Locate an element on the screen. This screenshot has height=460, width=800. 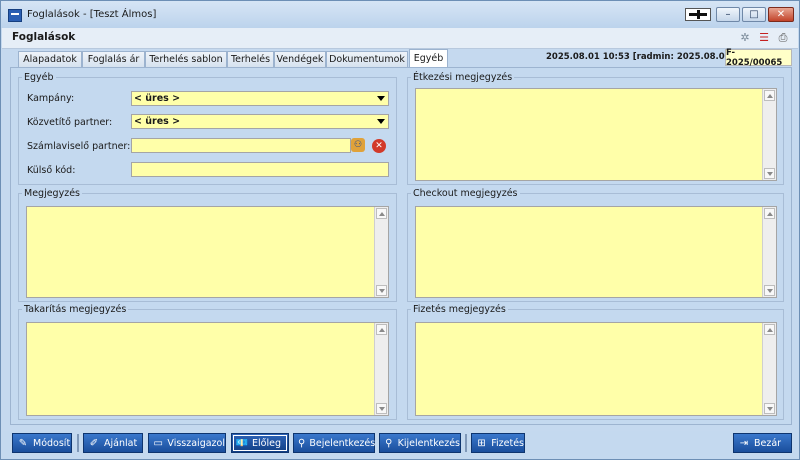
fizetes-legend: Fizetés megjegyzés is located at coordinates (459, 309).